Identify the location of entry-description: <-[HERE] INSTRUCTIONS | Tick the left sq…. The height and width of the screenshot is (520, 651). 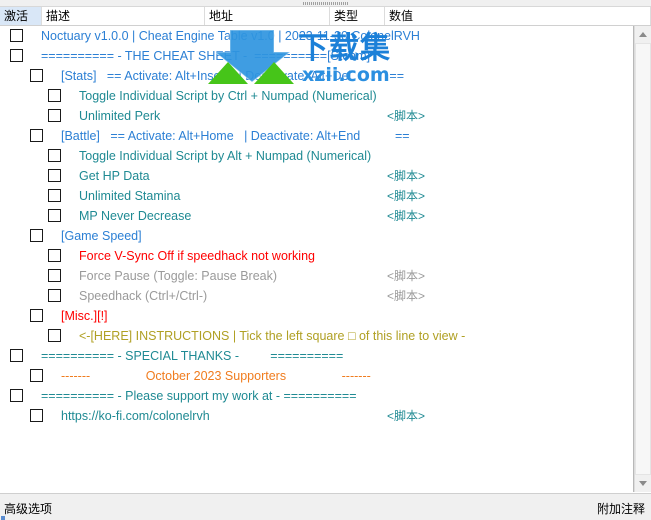
(272, 336).